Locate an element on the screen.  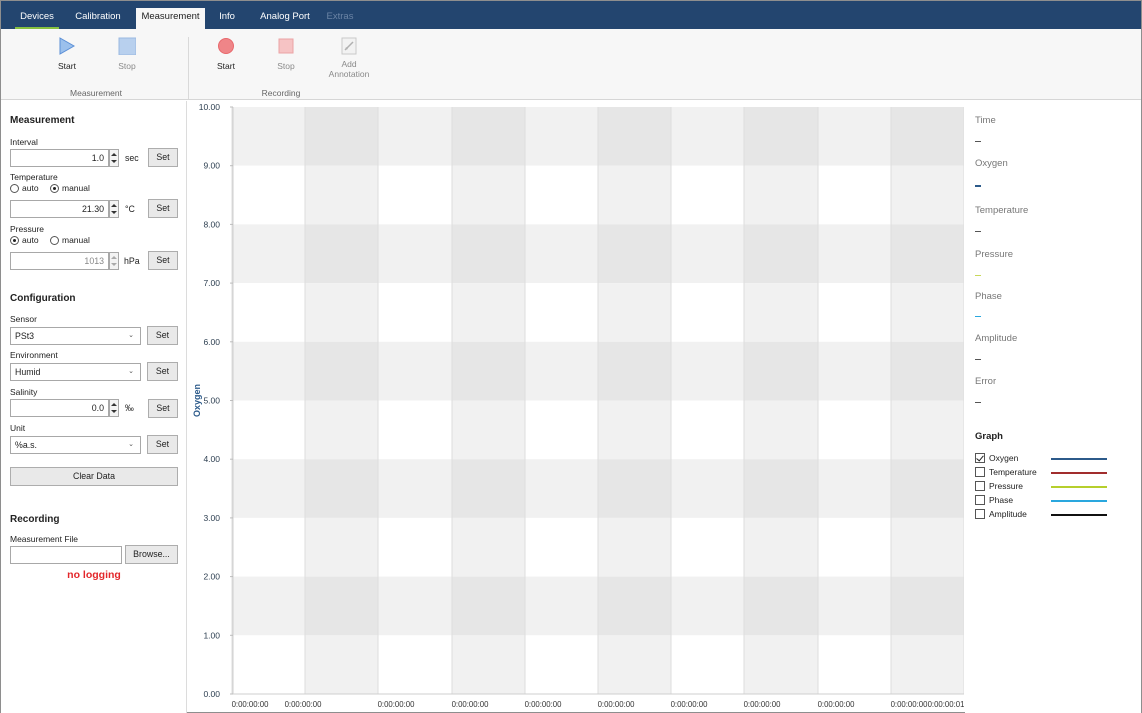
pressure-readout-label: Pressure is located at coordinates (994, 254).